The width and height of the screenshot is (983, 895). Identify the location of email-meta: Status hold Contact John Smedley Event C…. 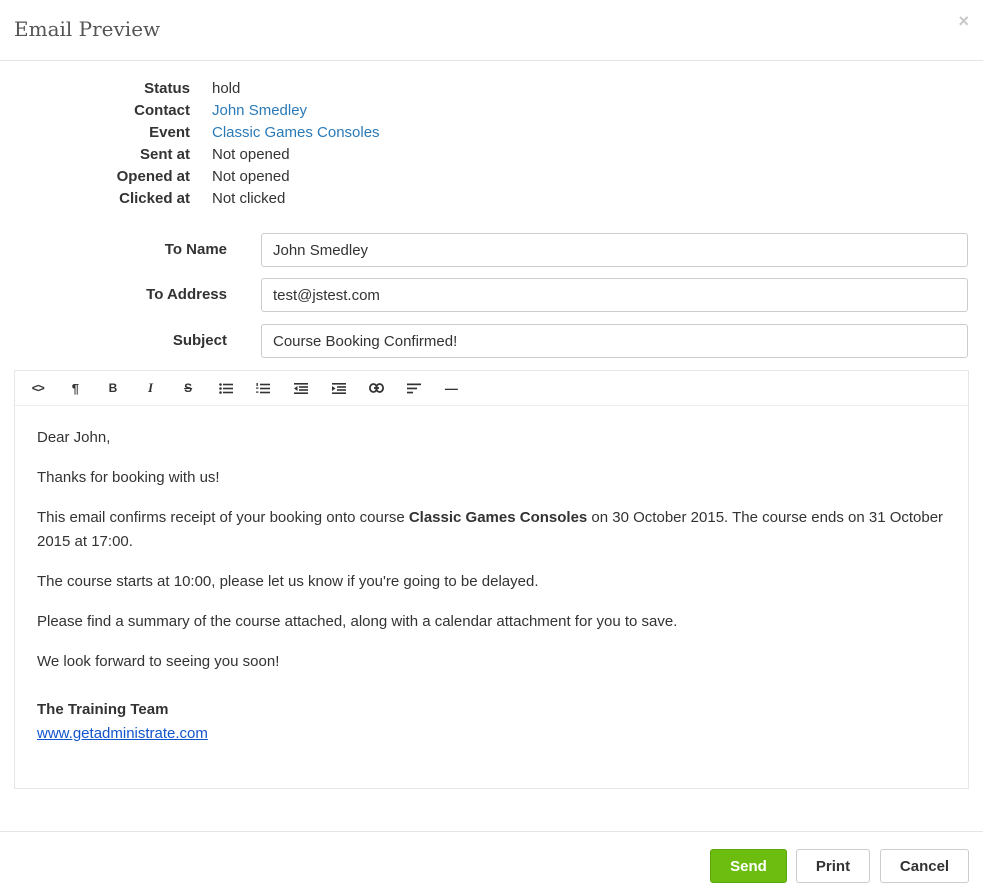
(190, 144).